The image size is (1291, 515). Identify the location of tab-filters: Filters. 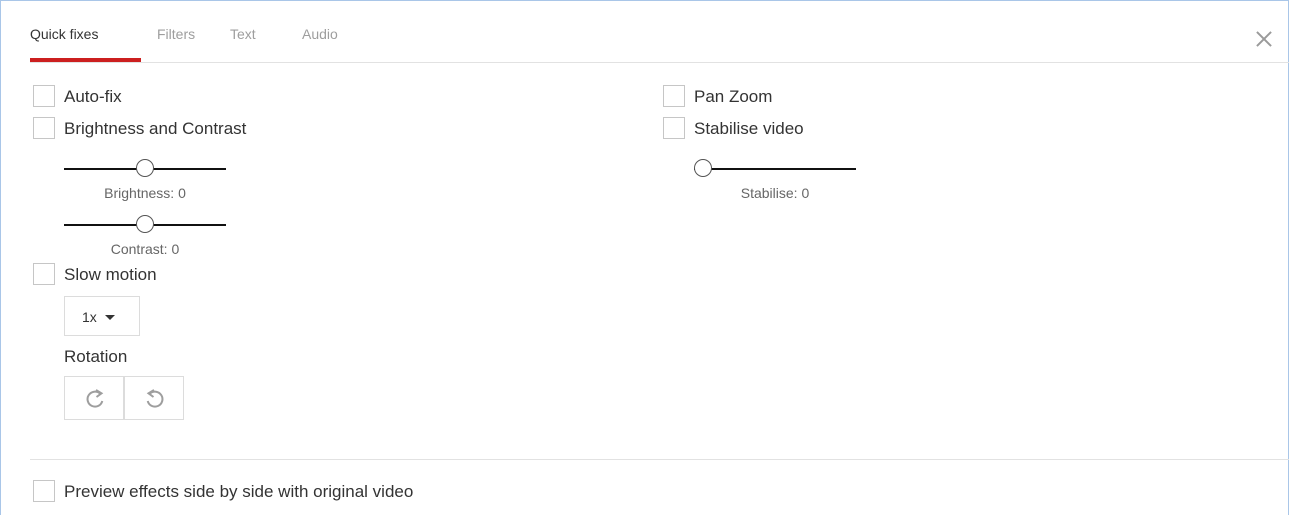
(176, 34).